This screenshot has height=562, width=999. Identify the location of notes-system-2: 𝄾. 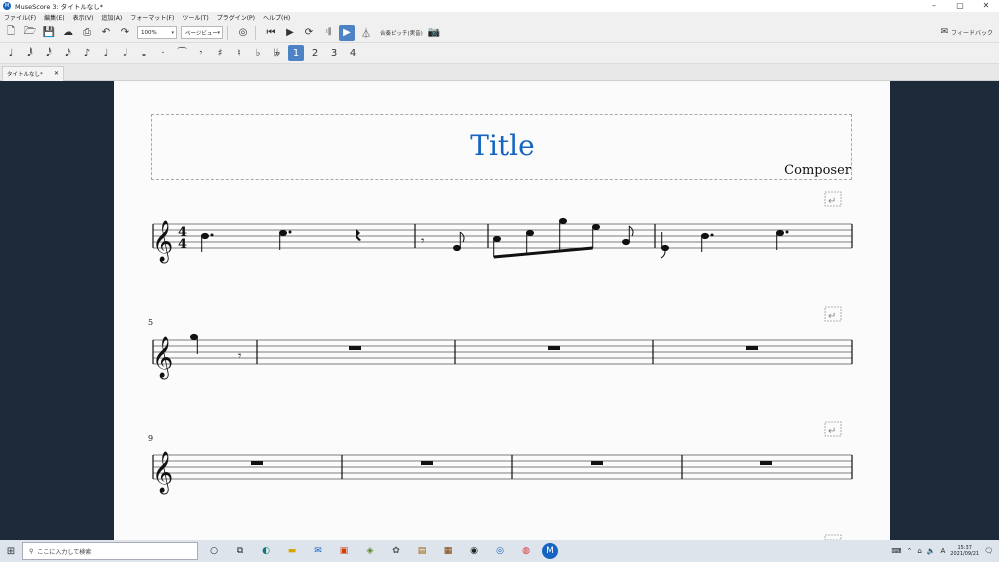
(474, 348).